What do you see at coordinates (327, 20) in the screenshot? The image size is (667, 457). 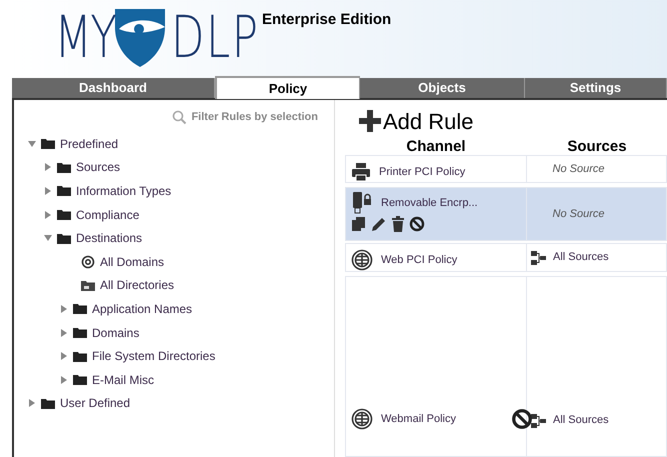 I see `edition-label: Enterprise Edition` at bounding box center [327, 20].